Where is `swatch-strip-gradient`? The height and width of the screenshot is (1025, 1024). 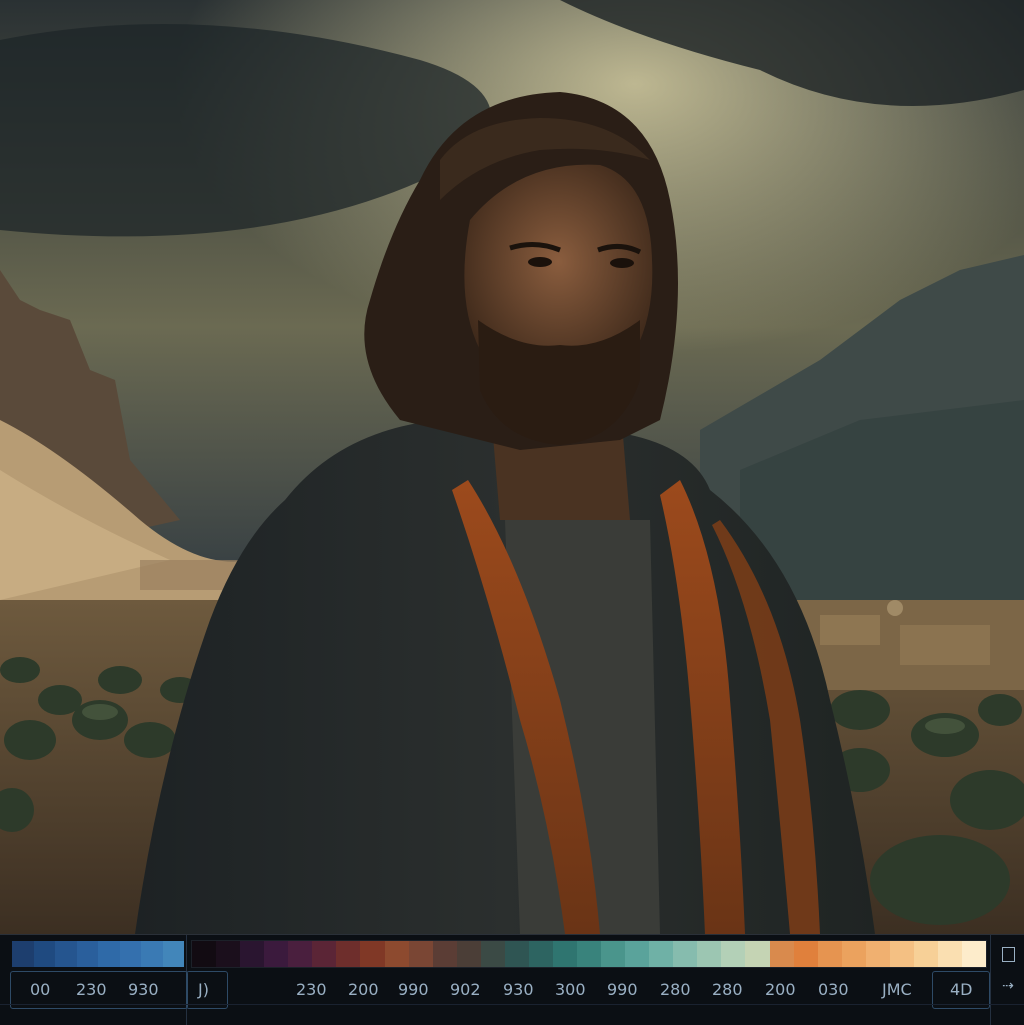 swatch-strip-gradient is located at coordinates (589, 954).